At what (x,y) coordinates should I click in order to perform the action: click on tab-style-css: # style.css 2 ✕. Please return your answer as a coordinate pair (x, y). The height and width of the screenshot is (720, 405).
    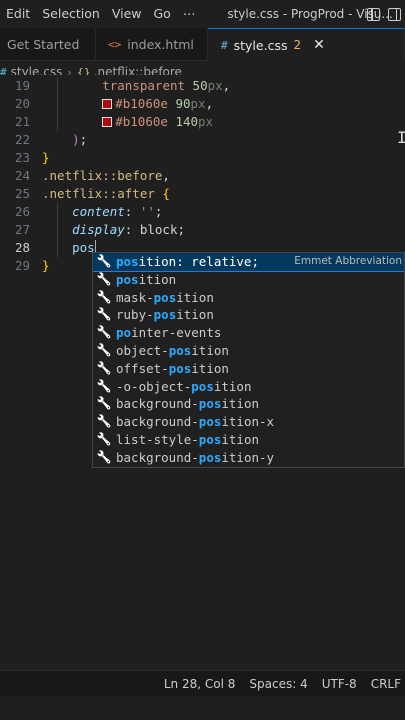
    Looking at the image, I should click on (306, 44).